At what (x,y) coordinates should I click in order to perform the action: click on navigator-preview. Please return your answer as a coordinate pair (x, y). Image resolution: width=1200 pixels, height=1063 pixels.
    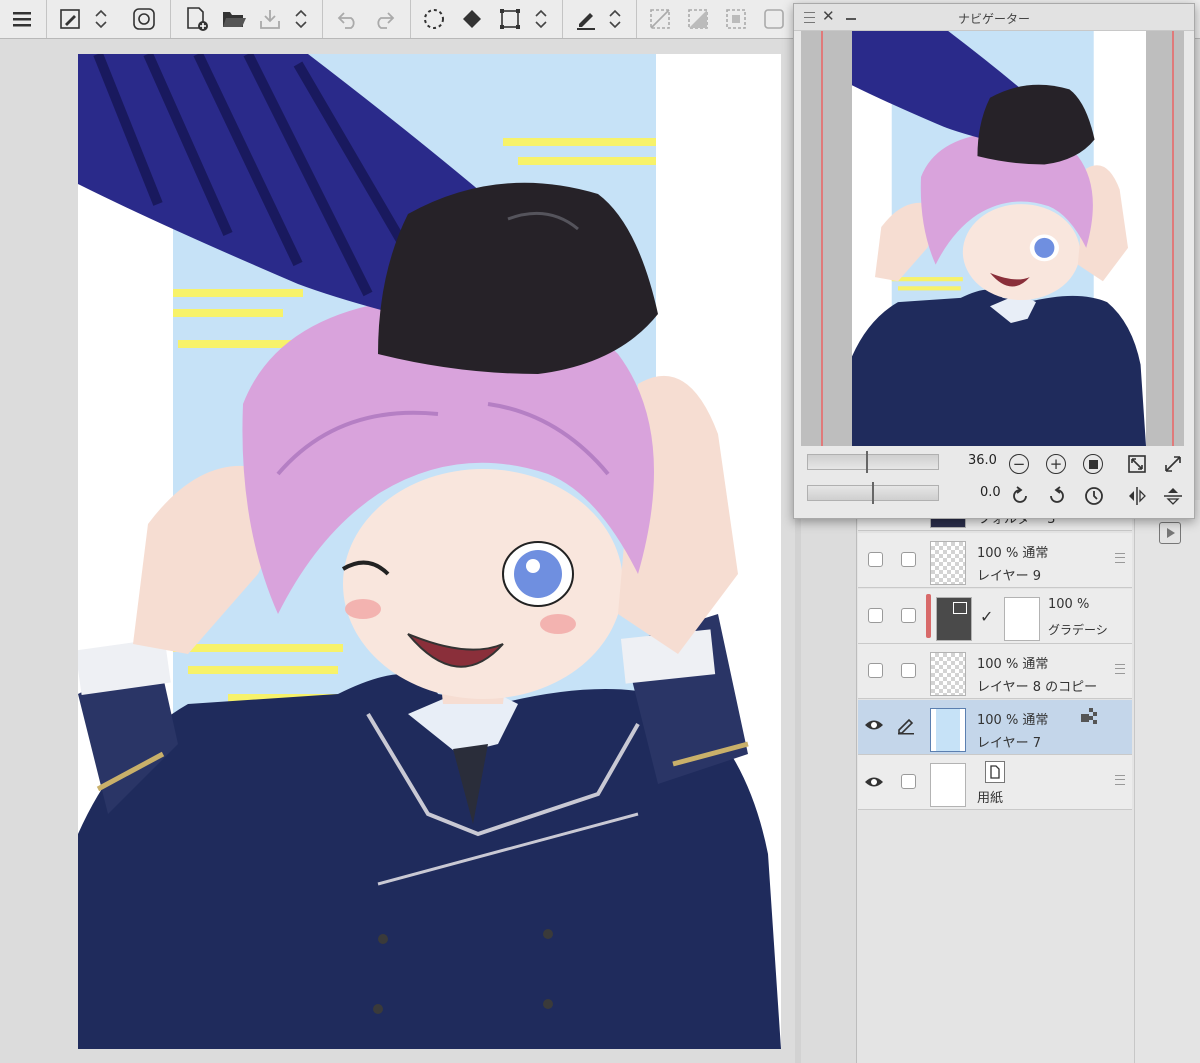
    Looking at the image, I should click on (992, 238).